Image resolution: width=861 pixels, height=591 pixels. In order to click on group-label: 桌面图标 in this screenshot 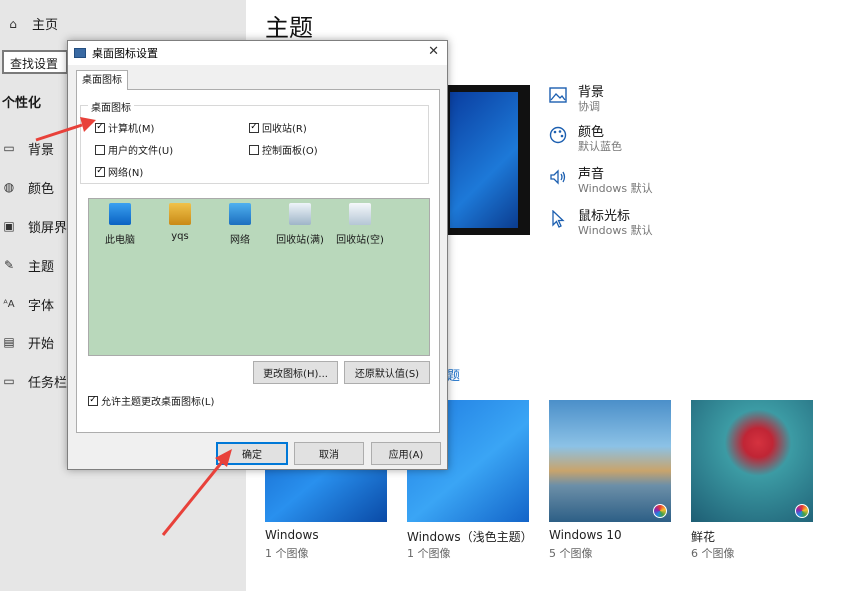, I will do `click(111, 106)`.